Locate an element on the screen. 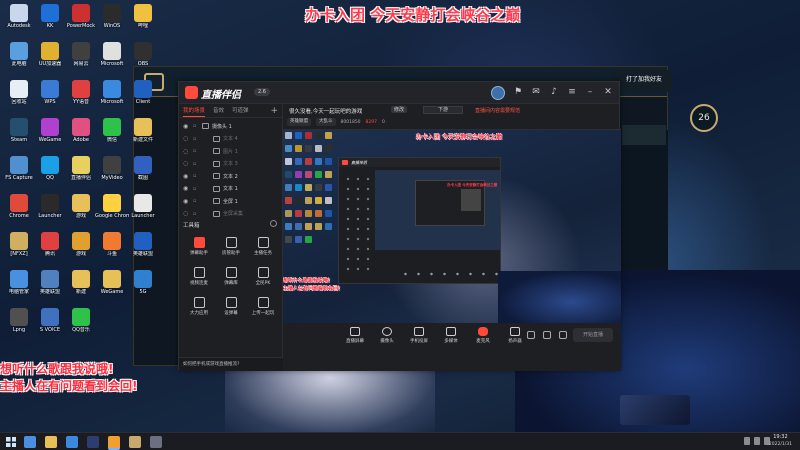  bottom-tool-item: 多媒体 is located at coordinates (451, 335).